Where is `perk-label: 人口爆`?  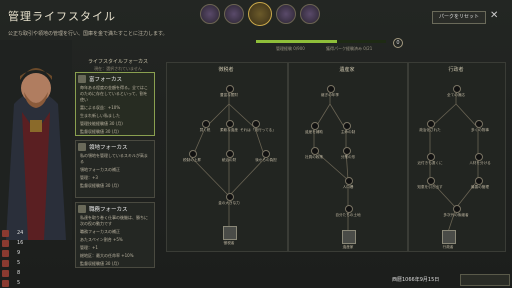
perk-label: 人口爆 is located at coordinates (348, 187).